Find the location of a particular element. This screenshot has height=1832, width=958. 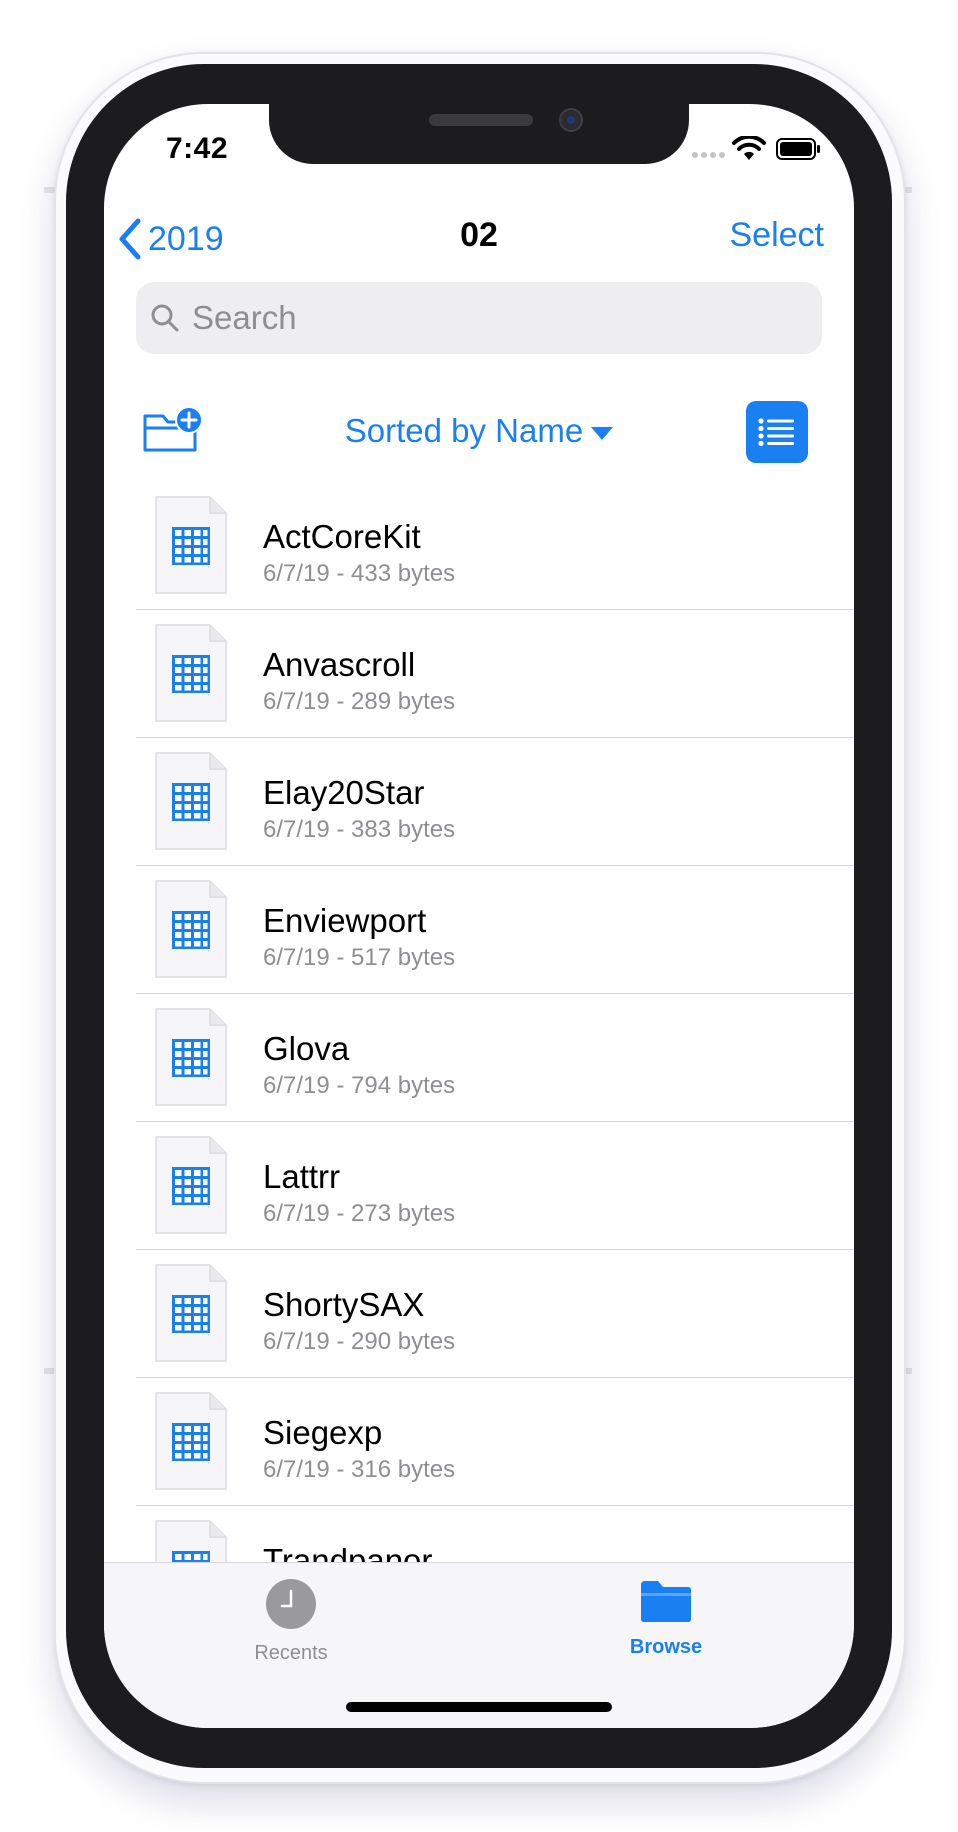

file-meta: 6/7/19 - 517 bytes is located at coordinates (359, 957).